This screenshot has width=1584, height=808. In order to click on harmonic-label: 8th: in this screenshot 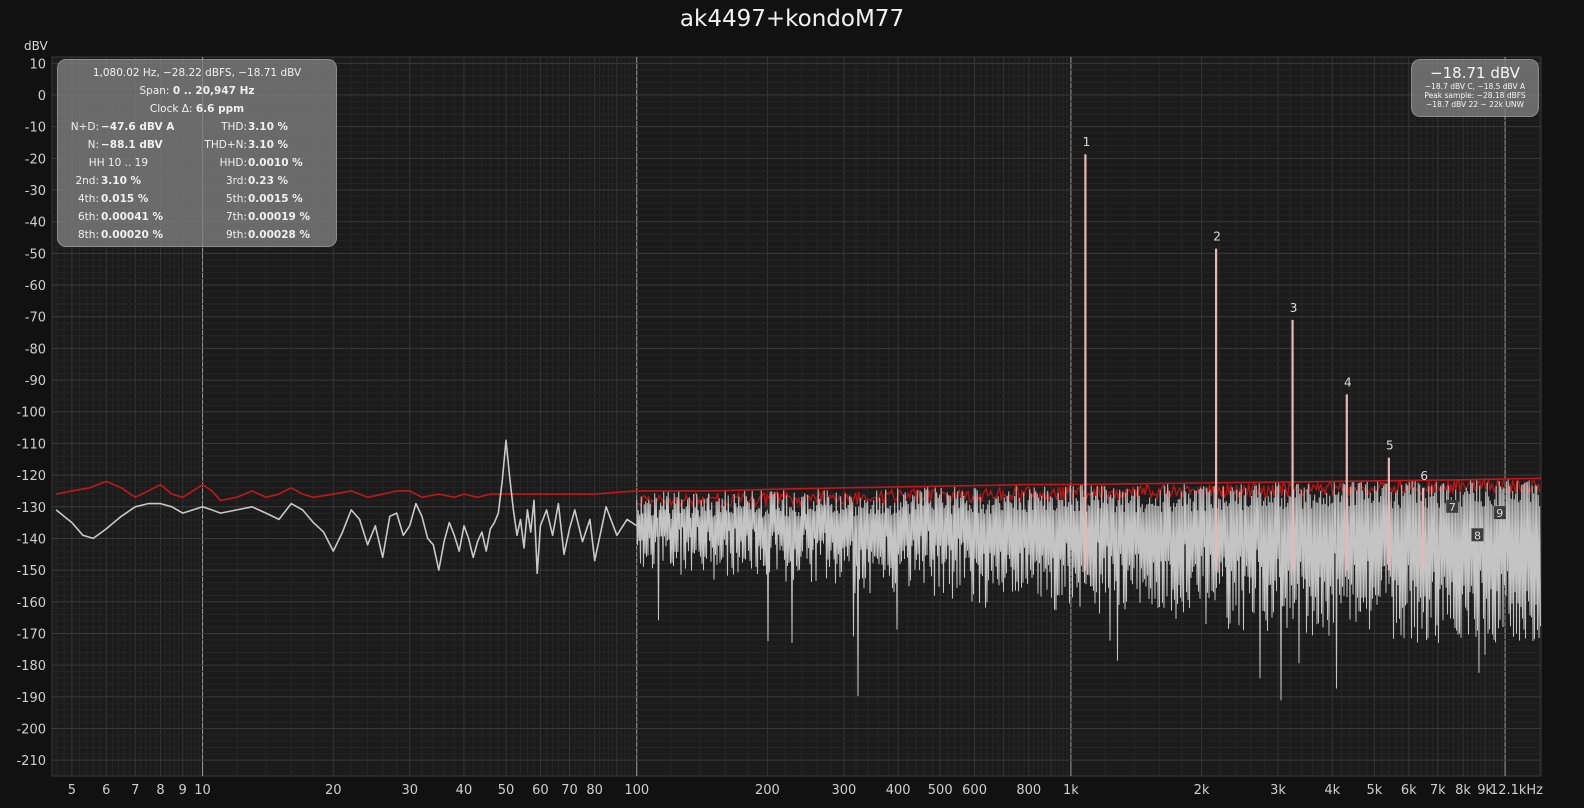, I will do `click(88, 235)`.